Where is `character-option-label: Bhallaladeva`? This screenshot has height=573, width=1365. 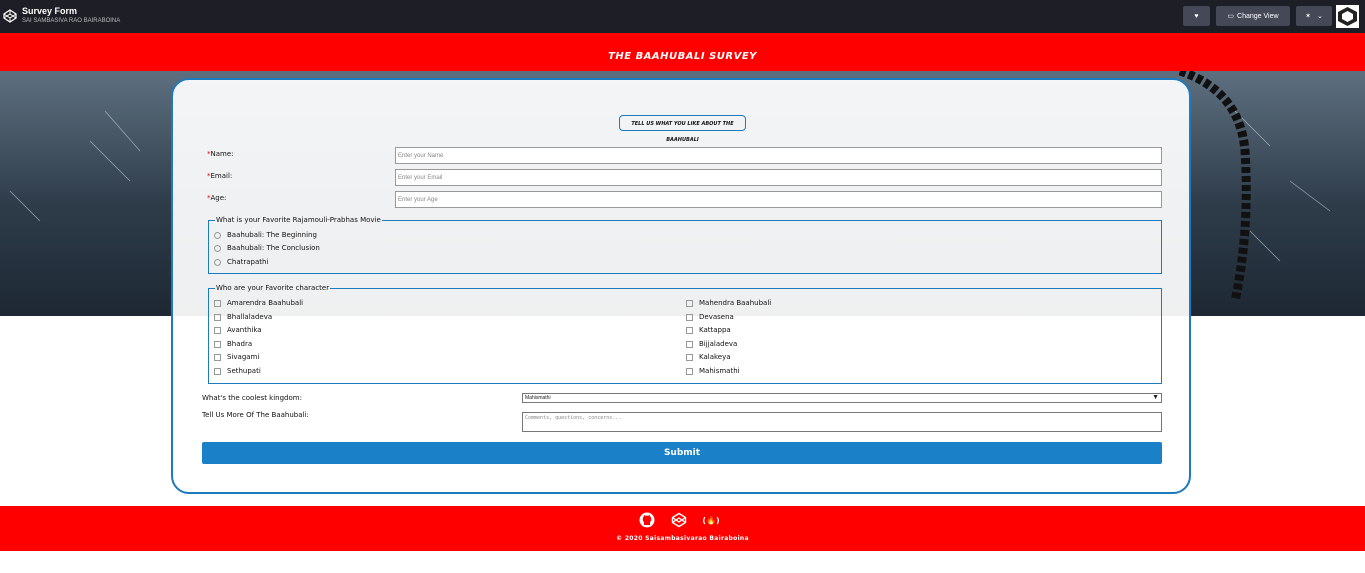 character-option-label: Bhallaladeva is located at coordinates (250, 317).